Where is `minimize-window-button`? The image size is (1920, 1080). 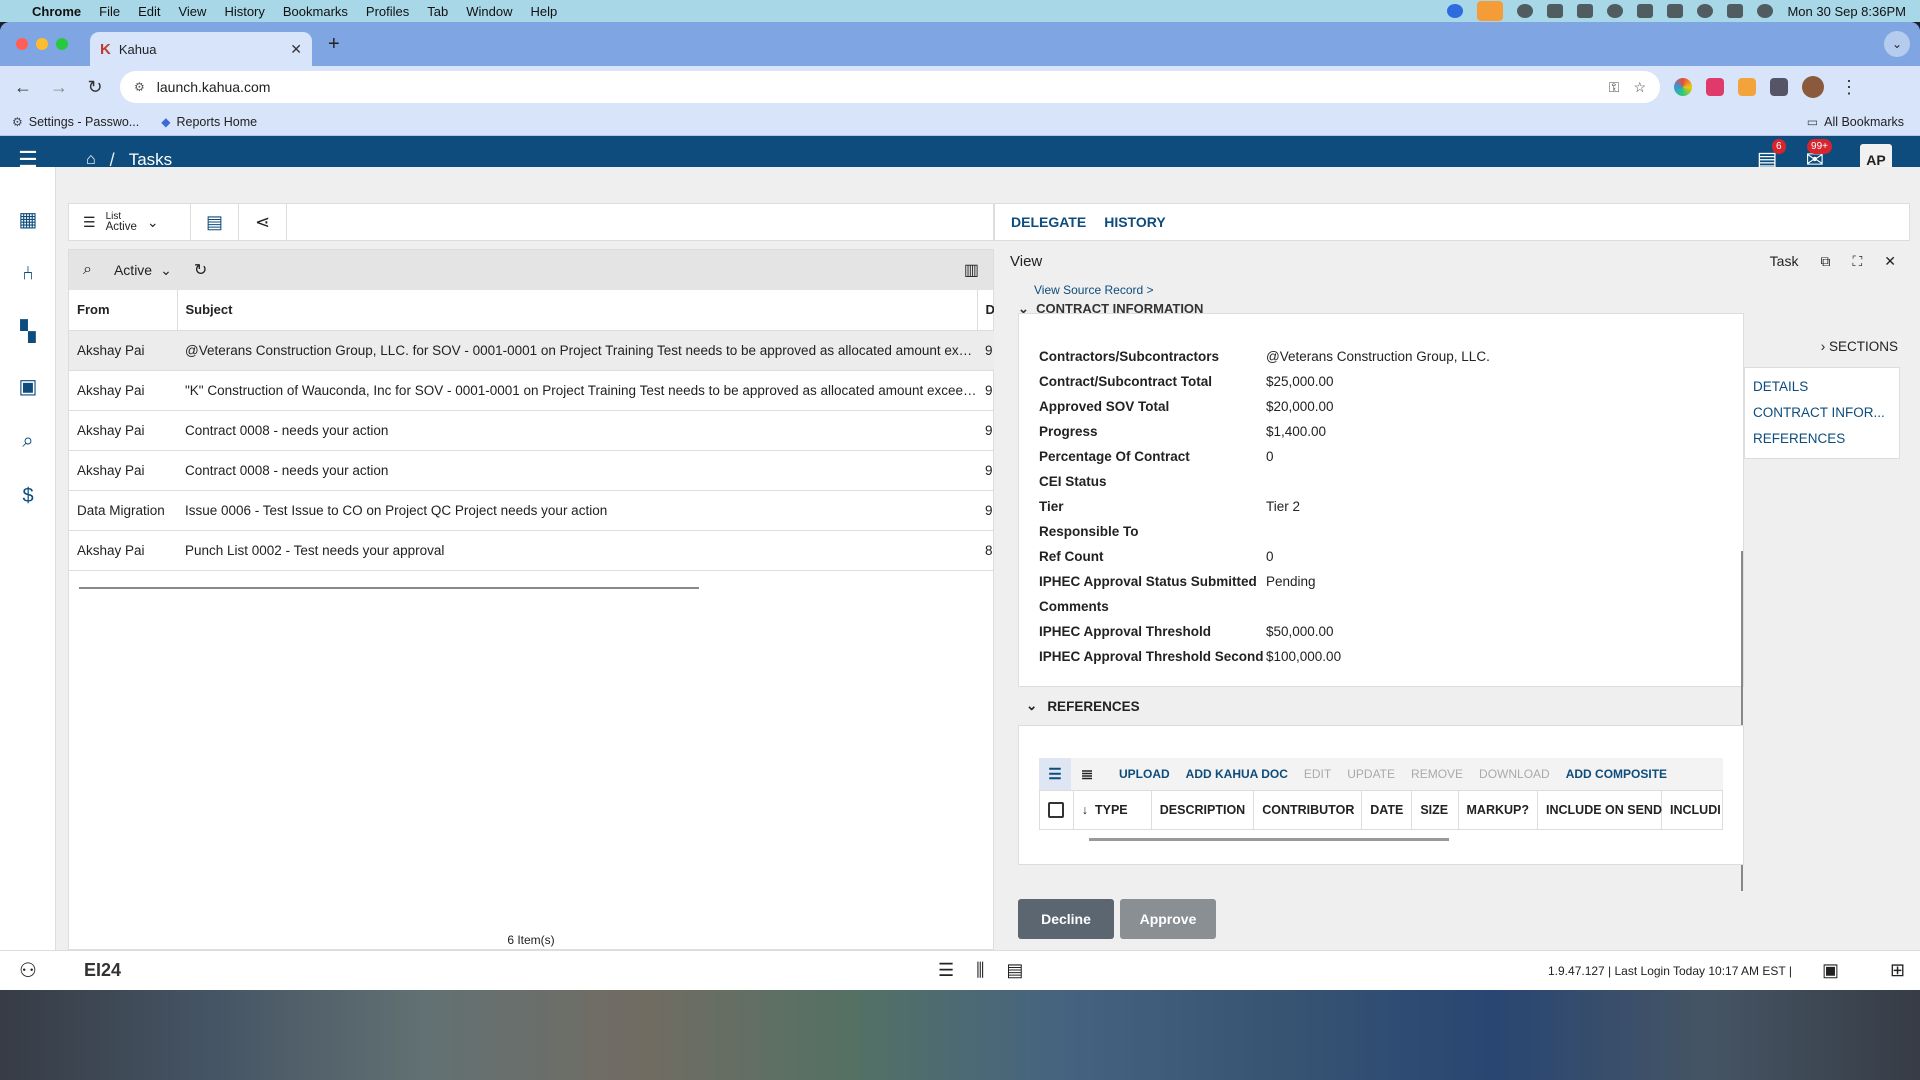 minimize-window-button is located at coordinates (42, 44).